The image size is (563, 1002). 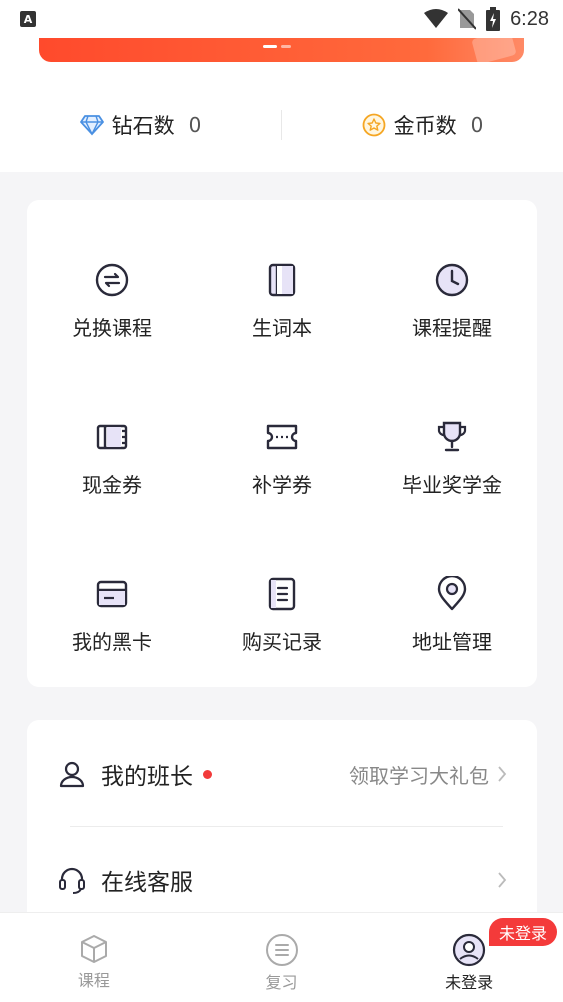 I want to click on grid-label: 购买记录, so click(x=282, y=642).